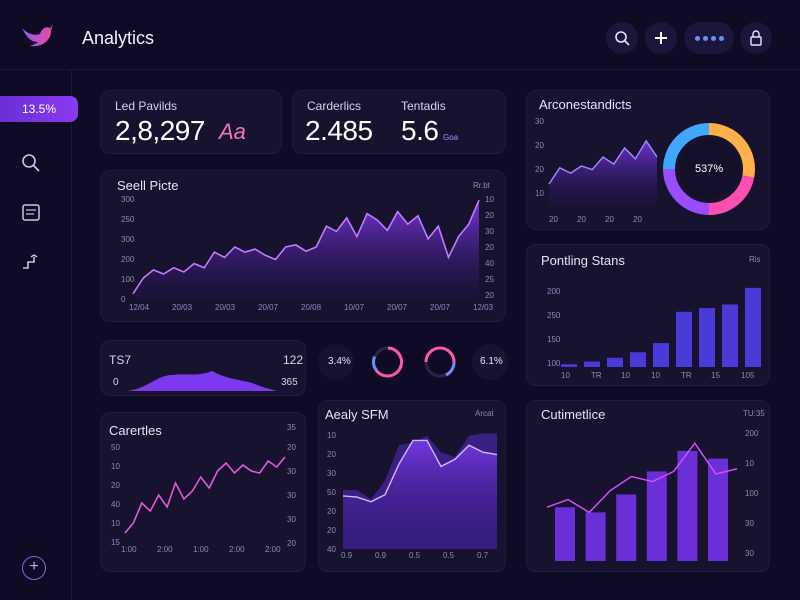 The image size is (800, 600). Describe the element at coordinates (339, 130) in the screenshot. I see `stat-value: 2.485` at that location.